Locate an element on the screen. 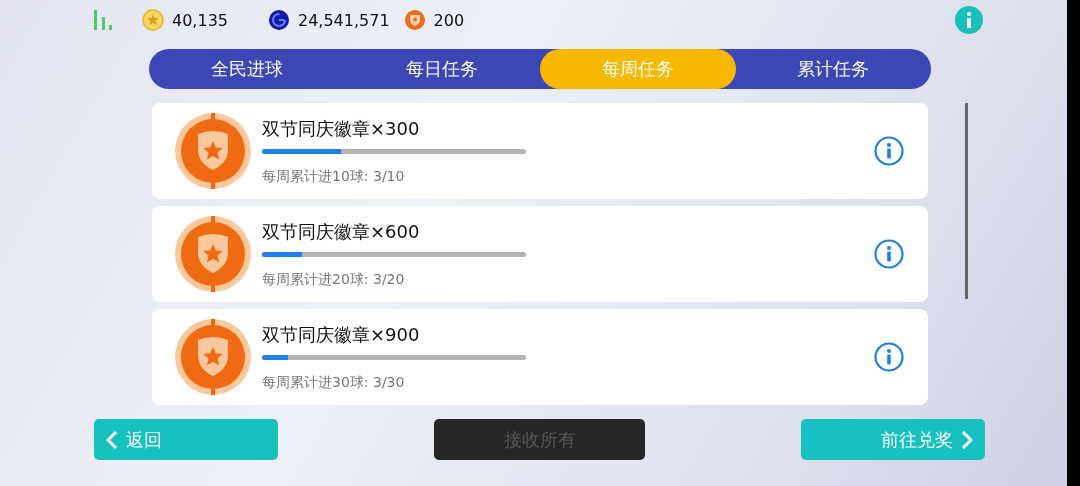 Image resolution: width=1080 pixels, height=486 pixels. currency-amount: 24,541,571 is located at coordinates (344, 20).